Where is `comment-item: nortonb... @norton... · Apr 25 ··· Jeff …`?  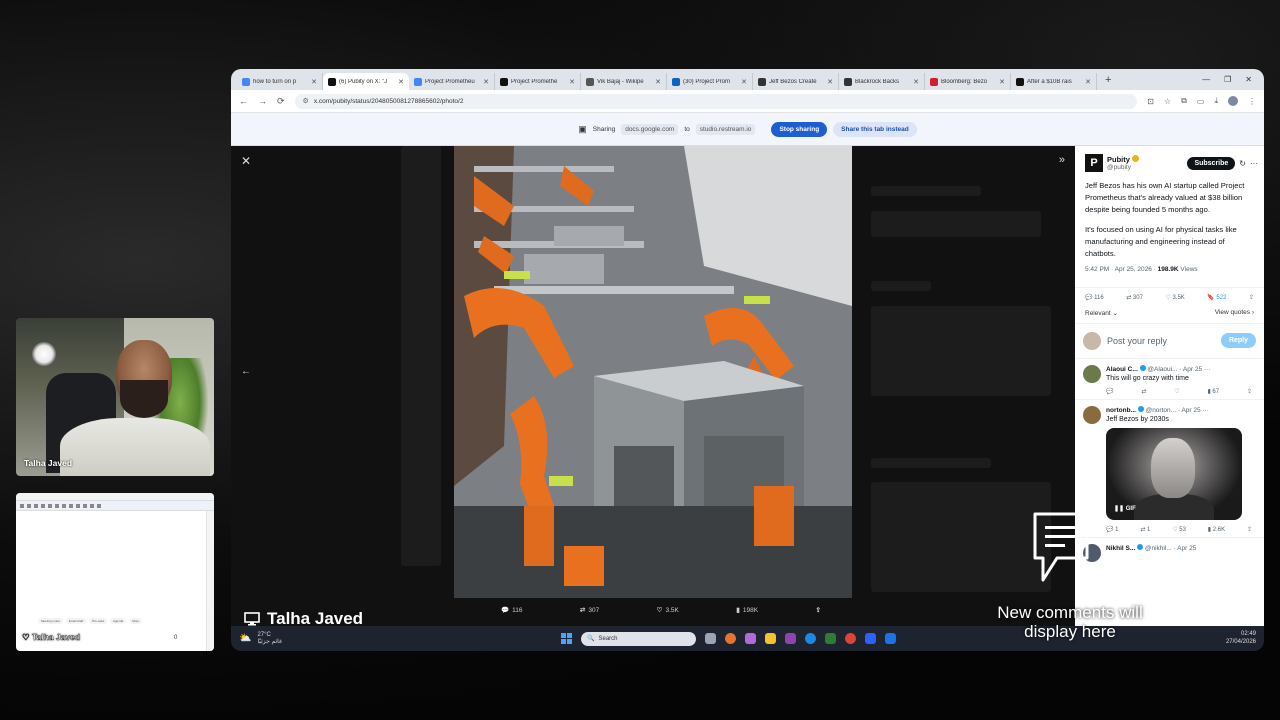
comment-item: nortonb... @norton... · Apr 25 ··· Jeff … is located at coordinates (1169, 467).